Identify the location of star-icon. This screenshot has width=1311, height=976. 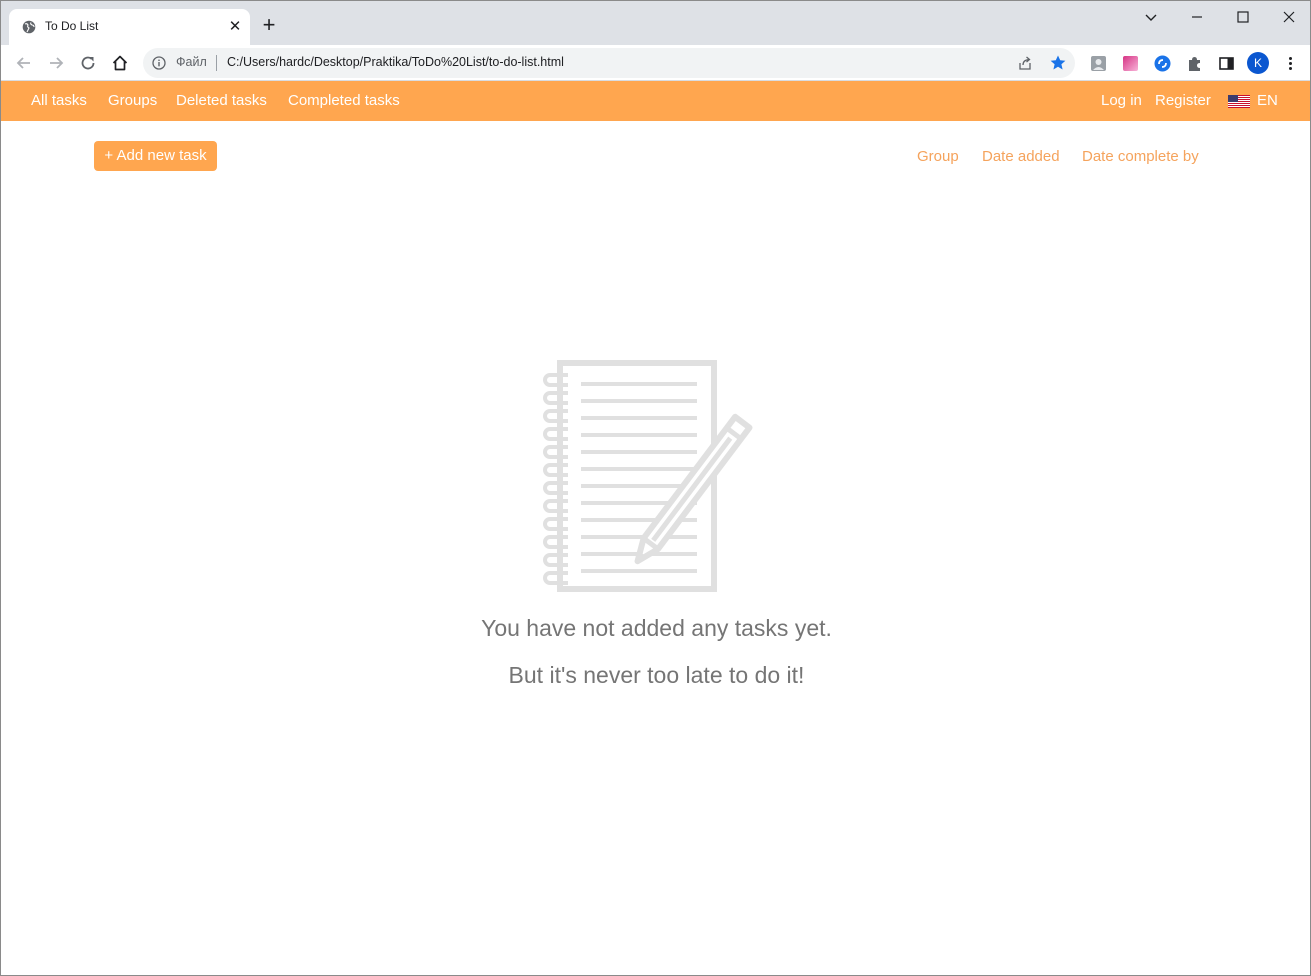
(1058, 63).